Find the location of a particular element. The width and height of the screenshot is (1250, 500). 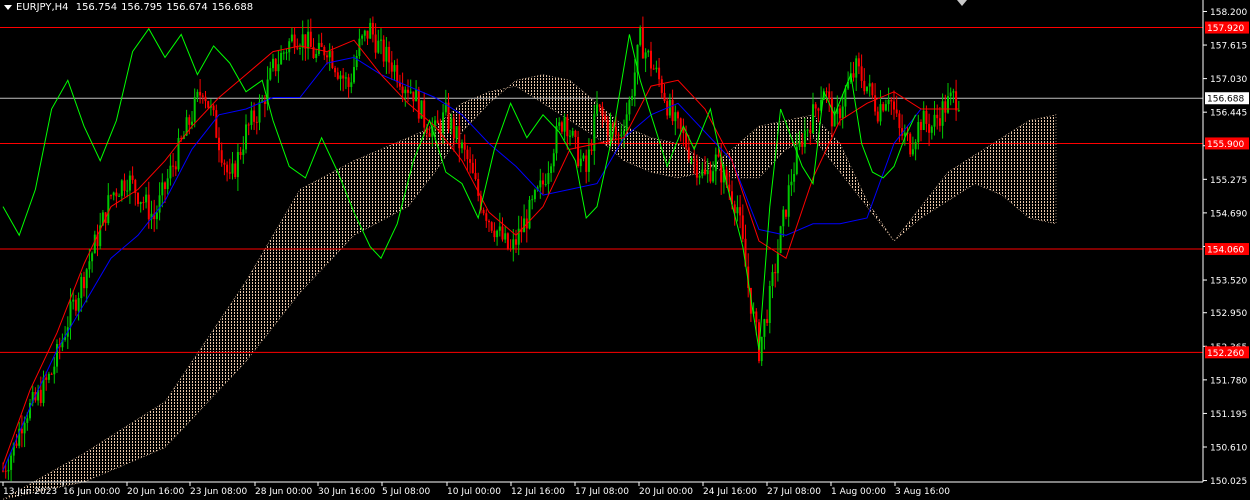

level-tag-label: 155.900 is located at coordinates (1225, 145).